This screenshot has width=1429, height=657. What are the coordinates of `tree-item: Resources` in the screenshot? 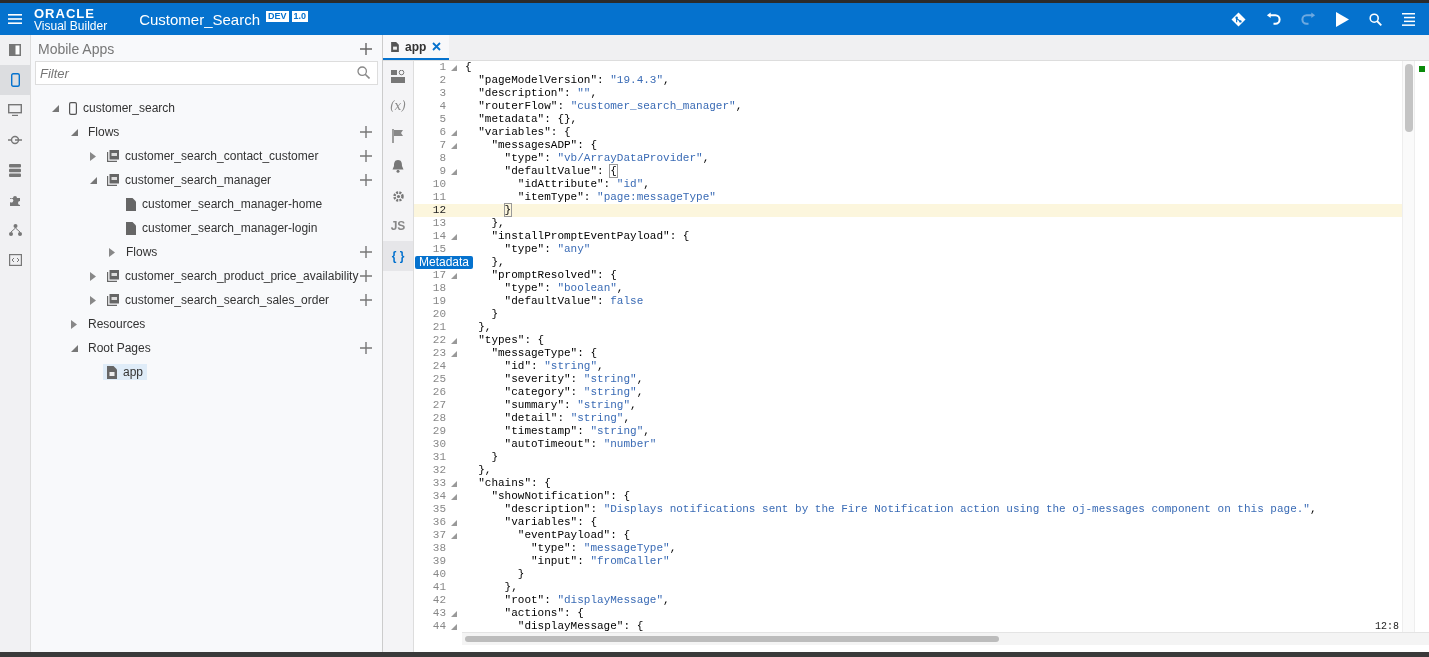 It's located at (117, 324).